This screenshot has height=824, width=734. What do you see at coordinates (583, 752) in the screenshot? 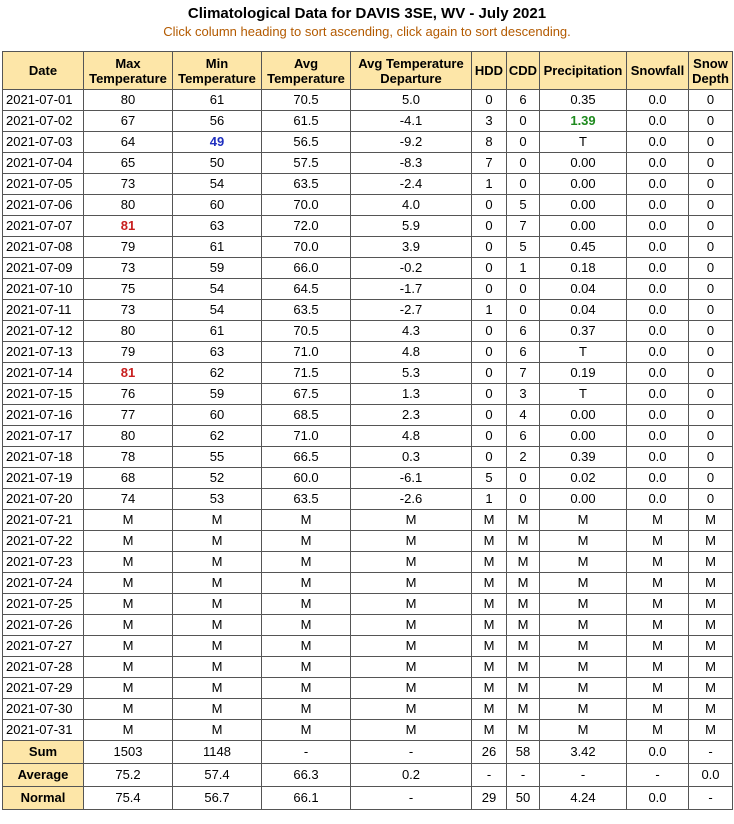
I see `summary-cell-pcp: 3.42` at bounding box center [583, 752].